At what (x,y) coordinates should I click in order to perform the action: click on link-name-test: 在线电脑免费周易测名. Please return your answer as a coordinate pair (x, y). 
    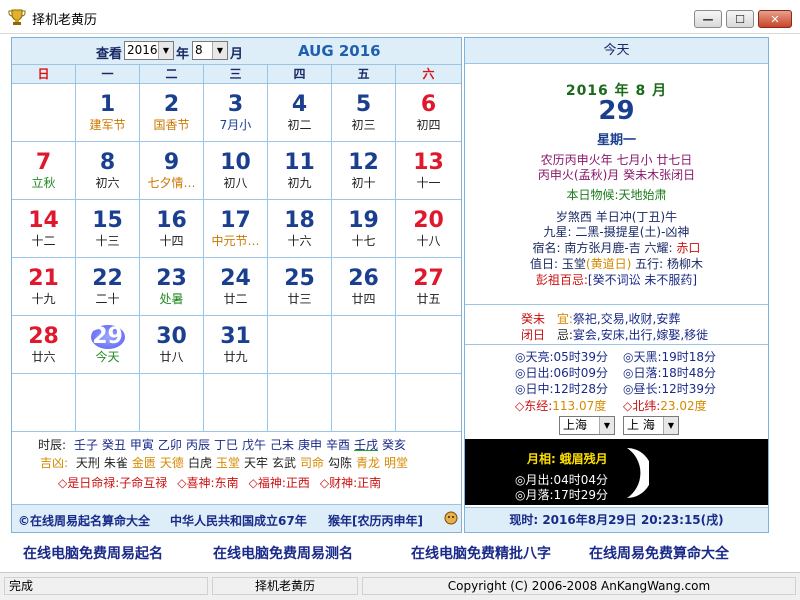
    Looking at the image, I should click on (283, 553).